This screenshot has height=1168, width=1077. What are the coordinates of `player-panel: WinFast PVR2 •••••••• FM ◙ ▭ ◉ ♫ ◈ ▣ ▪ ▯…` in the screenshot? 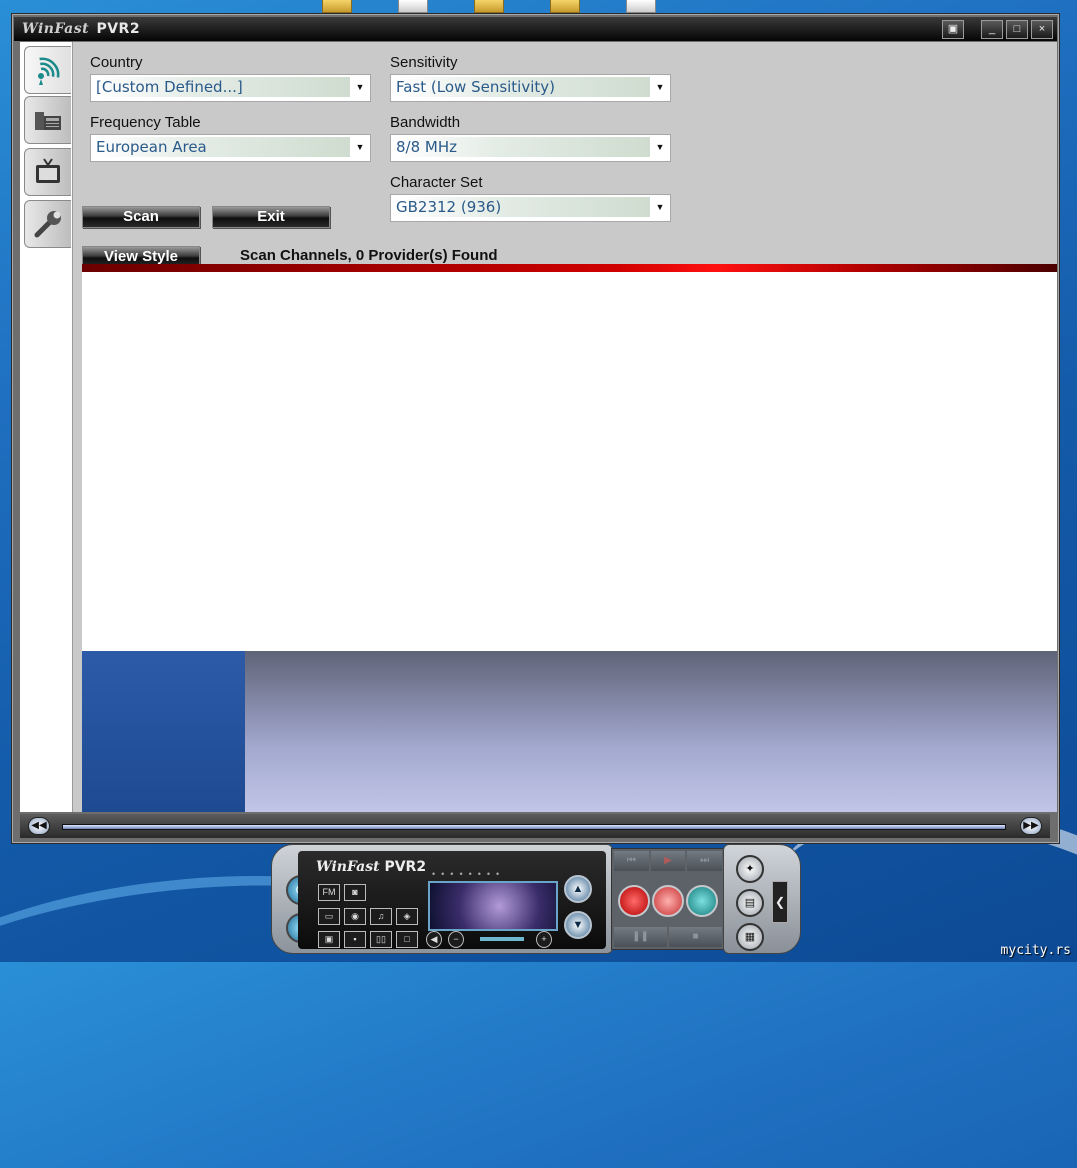 It's located at (452, 900).